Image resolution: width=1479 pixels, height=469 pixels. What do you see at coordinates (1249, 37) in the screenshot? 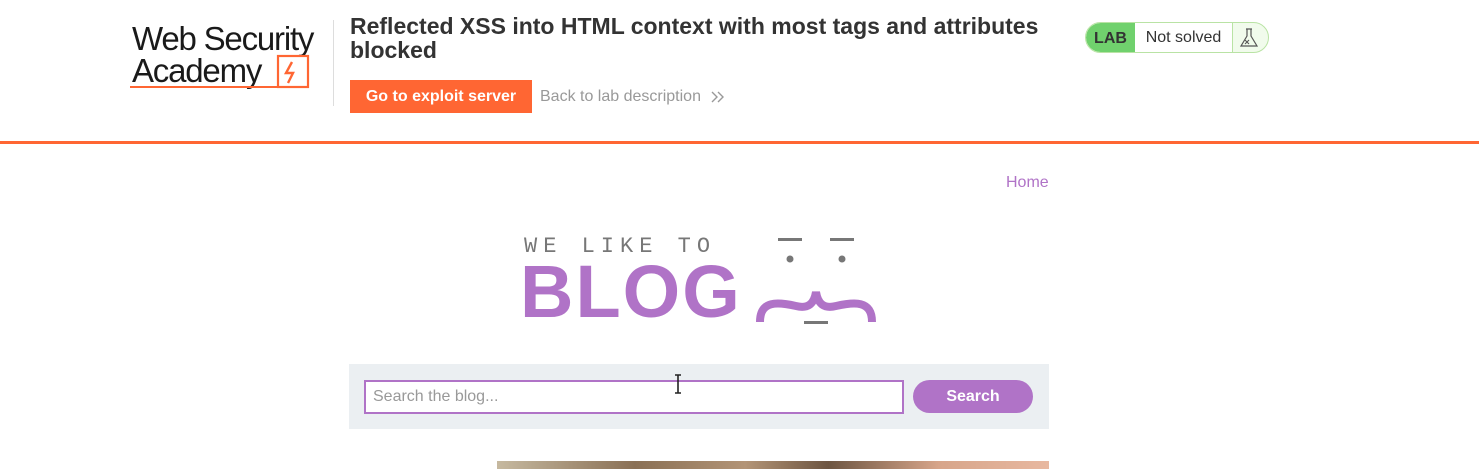
I see `flask-icon` at bounding box center [1249, 37].